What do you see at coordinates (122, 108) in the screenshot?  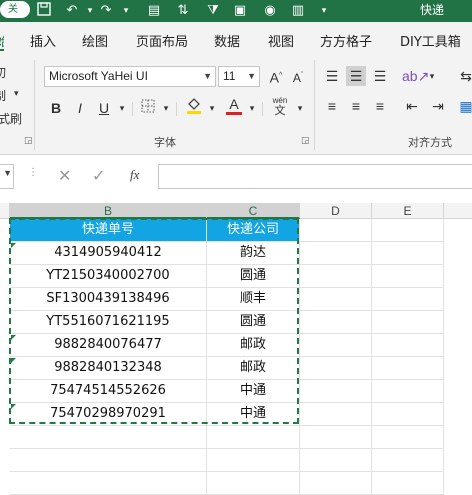 I see `underline-dropdown-icon: ▾` at bounding box center [122, 108].